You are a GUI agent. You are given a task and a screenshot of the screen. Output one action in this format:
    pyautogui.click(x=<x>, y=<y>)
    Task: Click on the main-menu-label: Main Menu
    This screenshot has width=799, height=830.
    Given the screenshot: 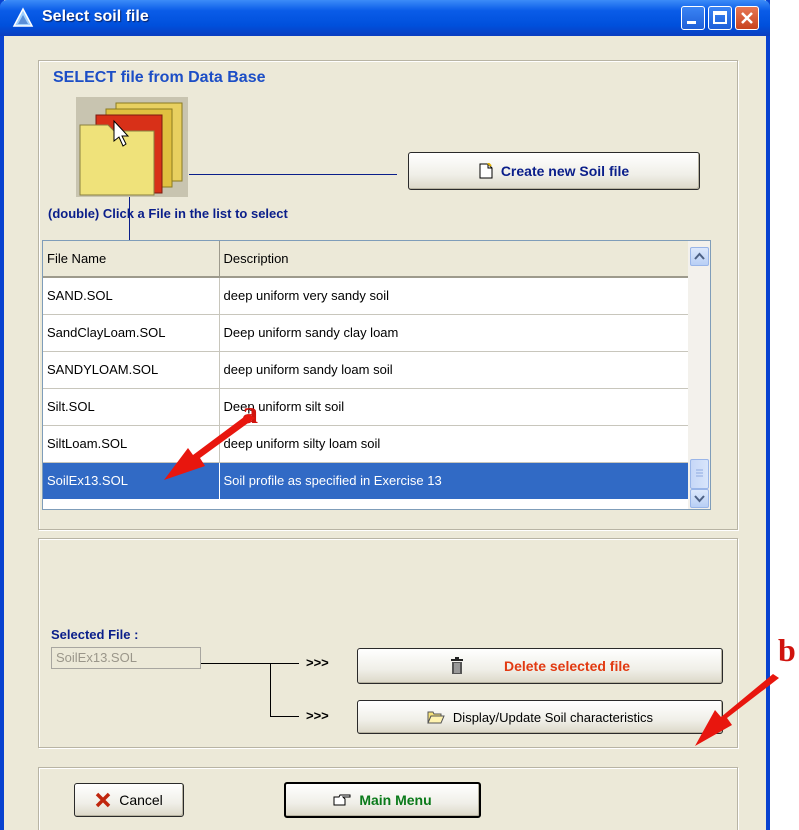 What is the action you would take?
    pyautogui.click(x=395, y=800)
    